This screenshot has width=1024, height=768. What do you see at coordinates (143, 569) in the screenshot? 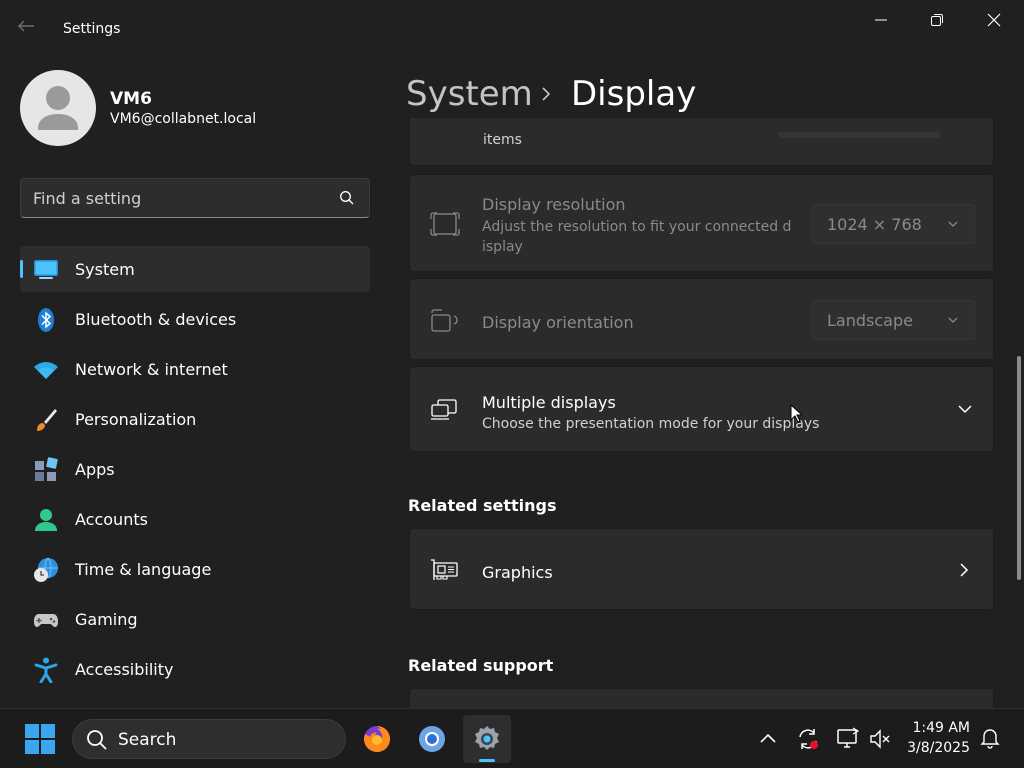
I see `sidebar-item-label: Time & language` at bounding box center [143, 569].